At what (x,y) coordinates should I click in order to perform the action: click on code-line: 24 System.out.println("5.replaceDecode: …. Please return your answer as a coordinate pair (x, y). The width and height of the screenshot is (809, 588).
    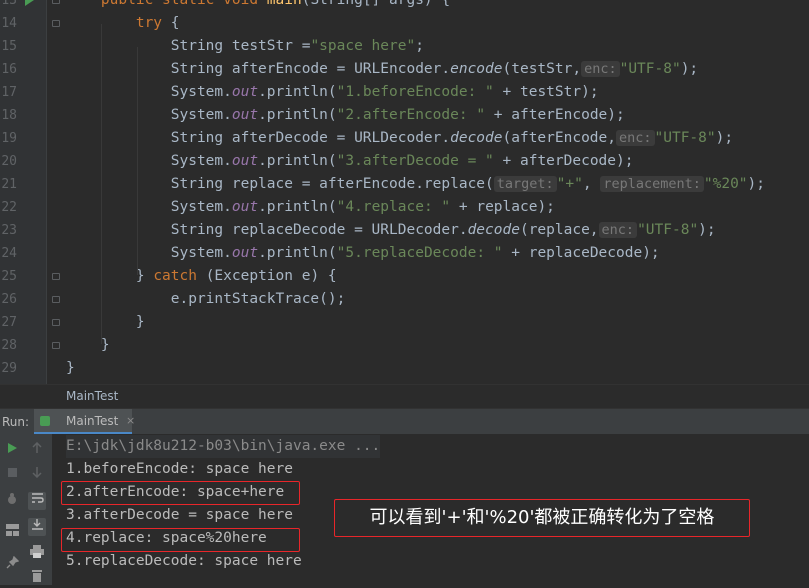
    Looking at the image, I should click on (404, 253).